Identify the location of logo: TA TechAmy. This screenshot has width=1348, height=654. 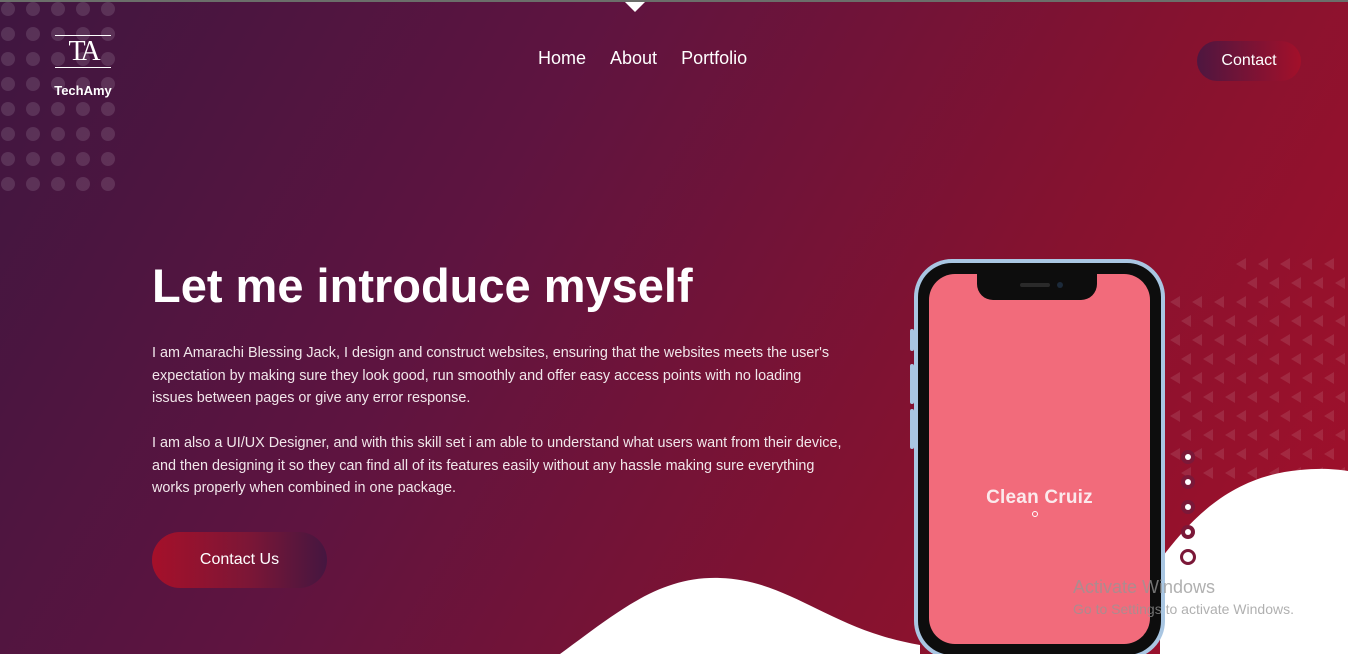
(83, 67).